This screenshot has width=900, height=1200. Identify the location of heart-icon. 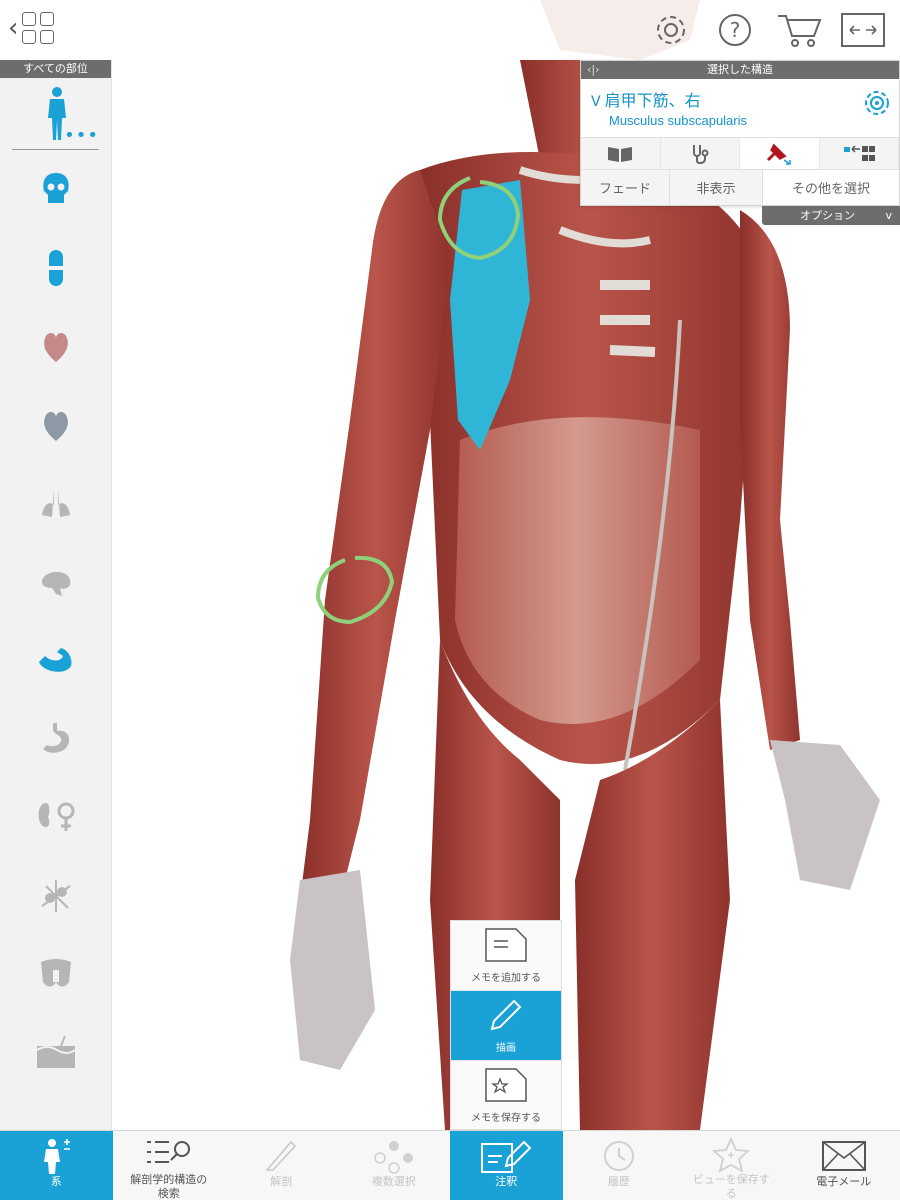
(55, 348).